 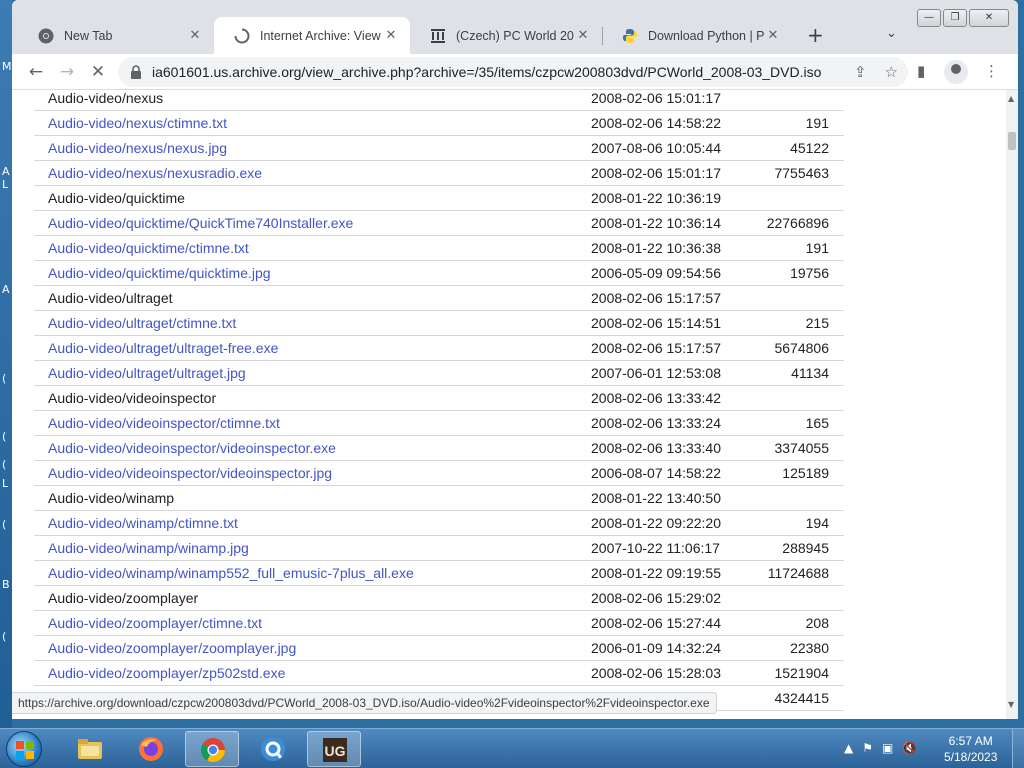 I want to click on explorer-icon, so click(x=90, y=749).